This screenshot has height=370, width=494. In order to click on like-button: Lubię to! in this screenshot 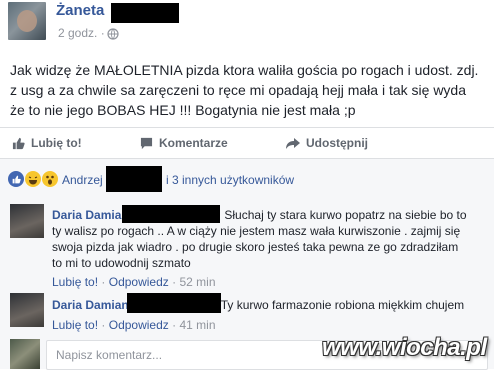, I will do `click(47, 143)`.